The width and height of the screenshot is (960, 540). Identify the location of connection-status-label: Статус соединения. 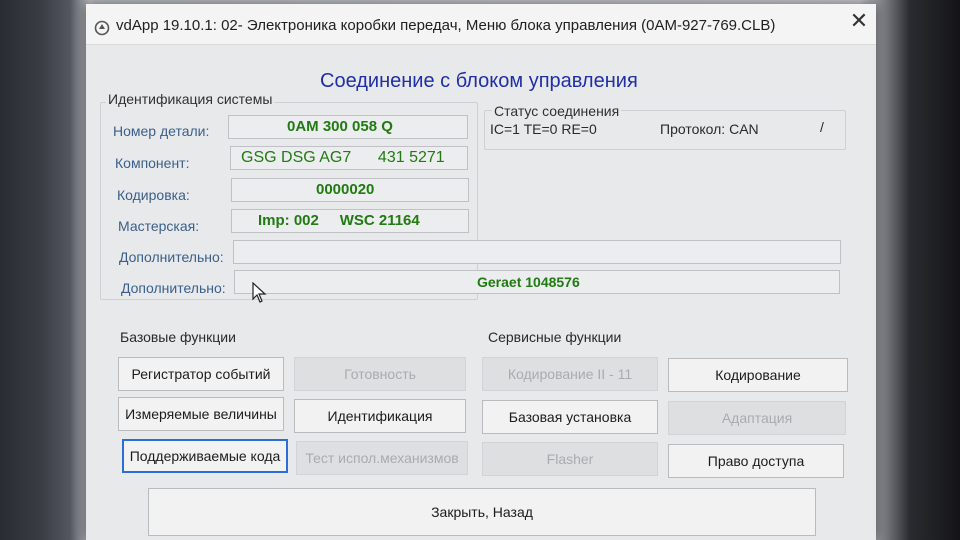
(557, 111).